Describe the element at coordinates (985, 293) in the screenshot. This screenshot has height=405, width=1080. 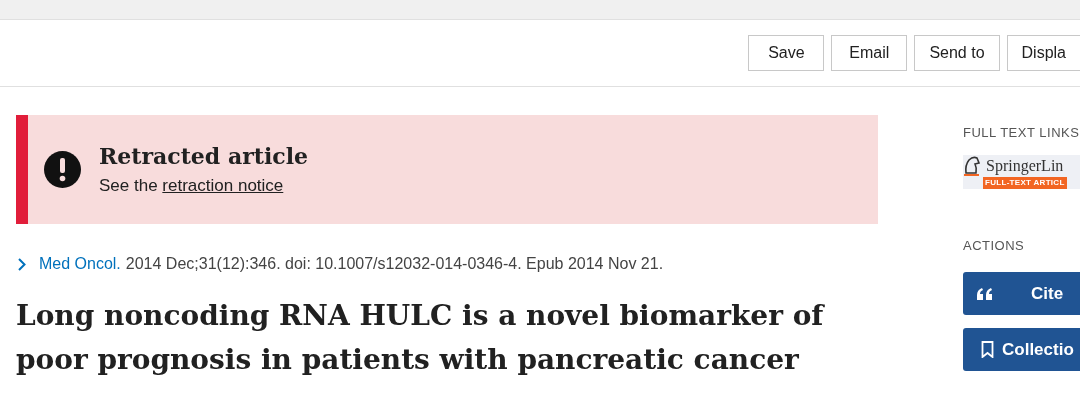
I see `quote-icon` at that location.